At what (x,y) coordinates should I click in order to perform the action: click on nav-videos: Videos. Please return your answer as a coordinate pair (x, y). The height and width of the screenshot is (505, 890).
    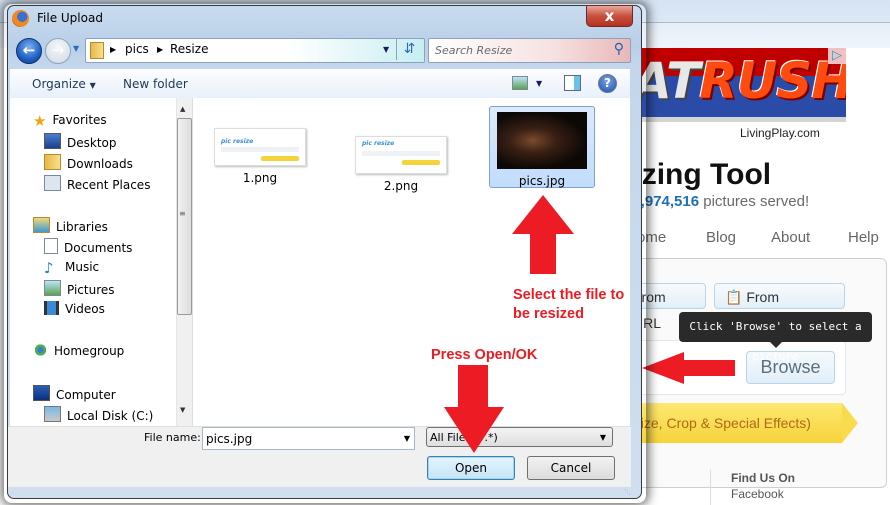
    Looking at the image, I should click on (74, 308).